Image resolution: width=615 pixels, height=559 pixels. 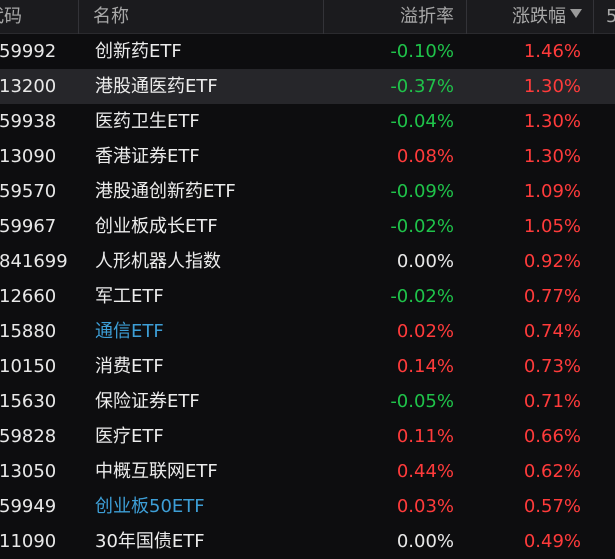 I want to click on column-header-extra: 5, so click(x=610, y=17).